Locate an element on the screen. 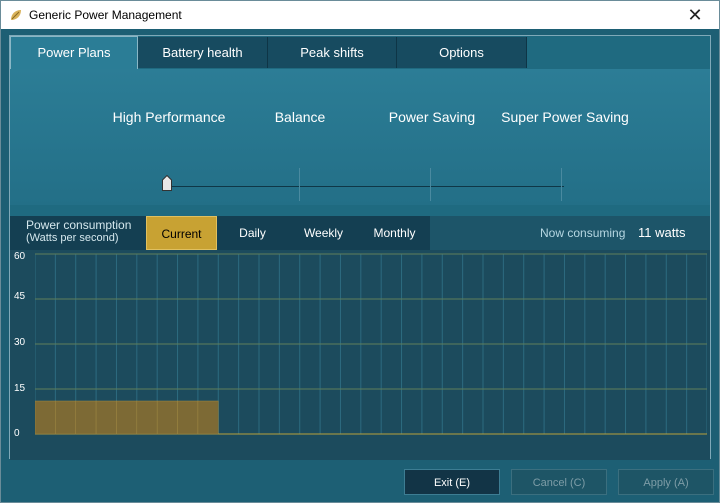 The height and width of the screenshot is (503, 720). close-button: ✕ is located at coordinates (695, 15).